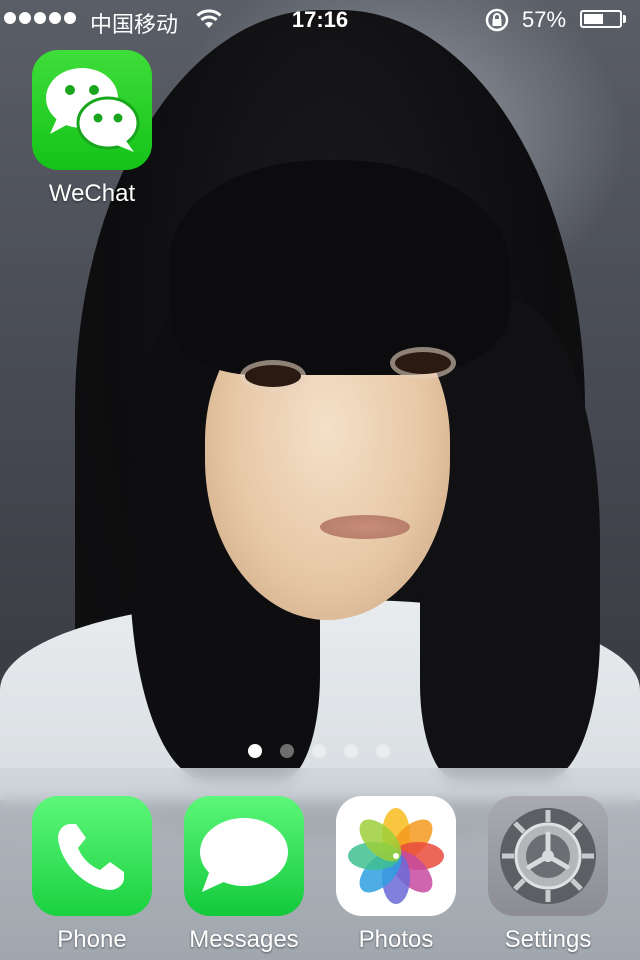  I want to click on phone-icon, so click(92, 856).